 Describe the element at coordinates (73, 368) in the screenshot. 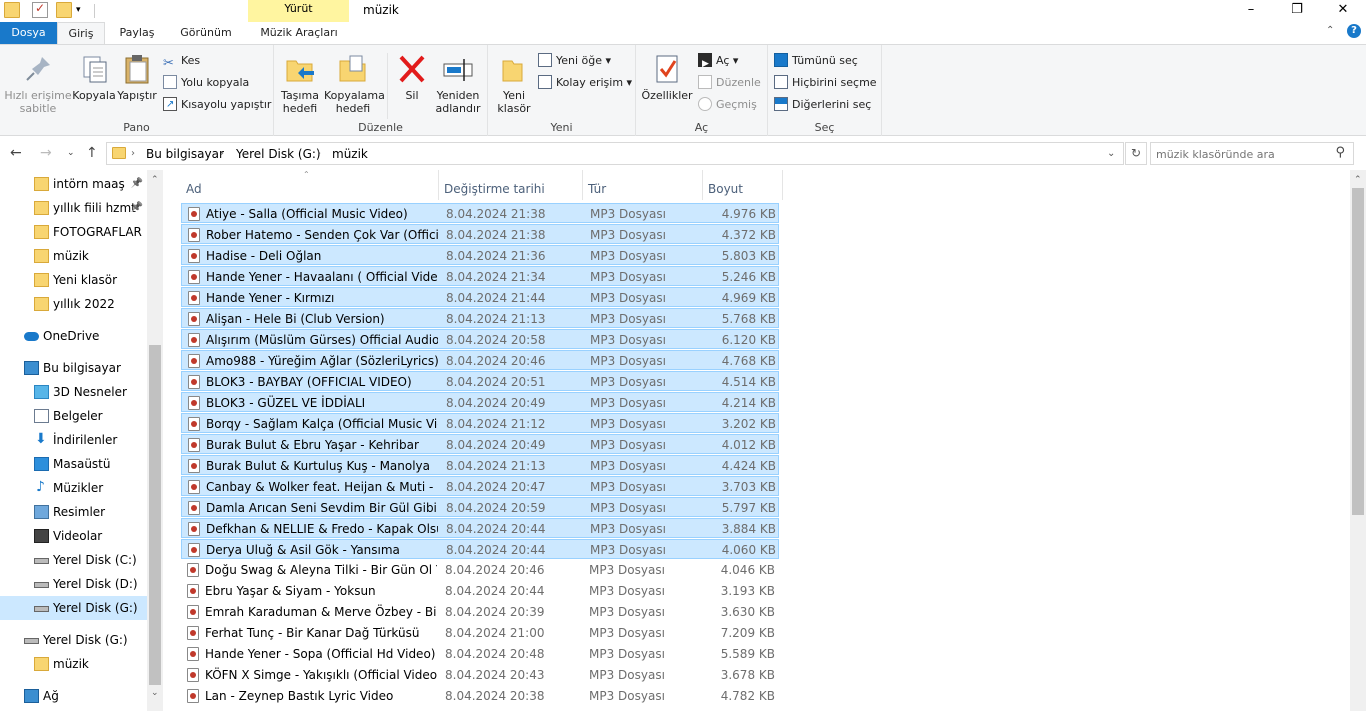

I see `sidebar-item: Bu bilgisayar` at that location.